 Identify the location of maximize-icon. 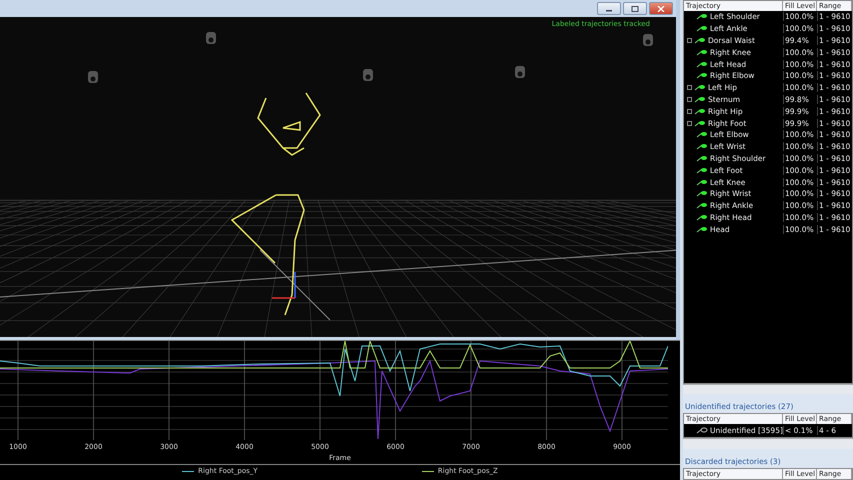
(635, 9).